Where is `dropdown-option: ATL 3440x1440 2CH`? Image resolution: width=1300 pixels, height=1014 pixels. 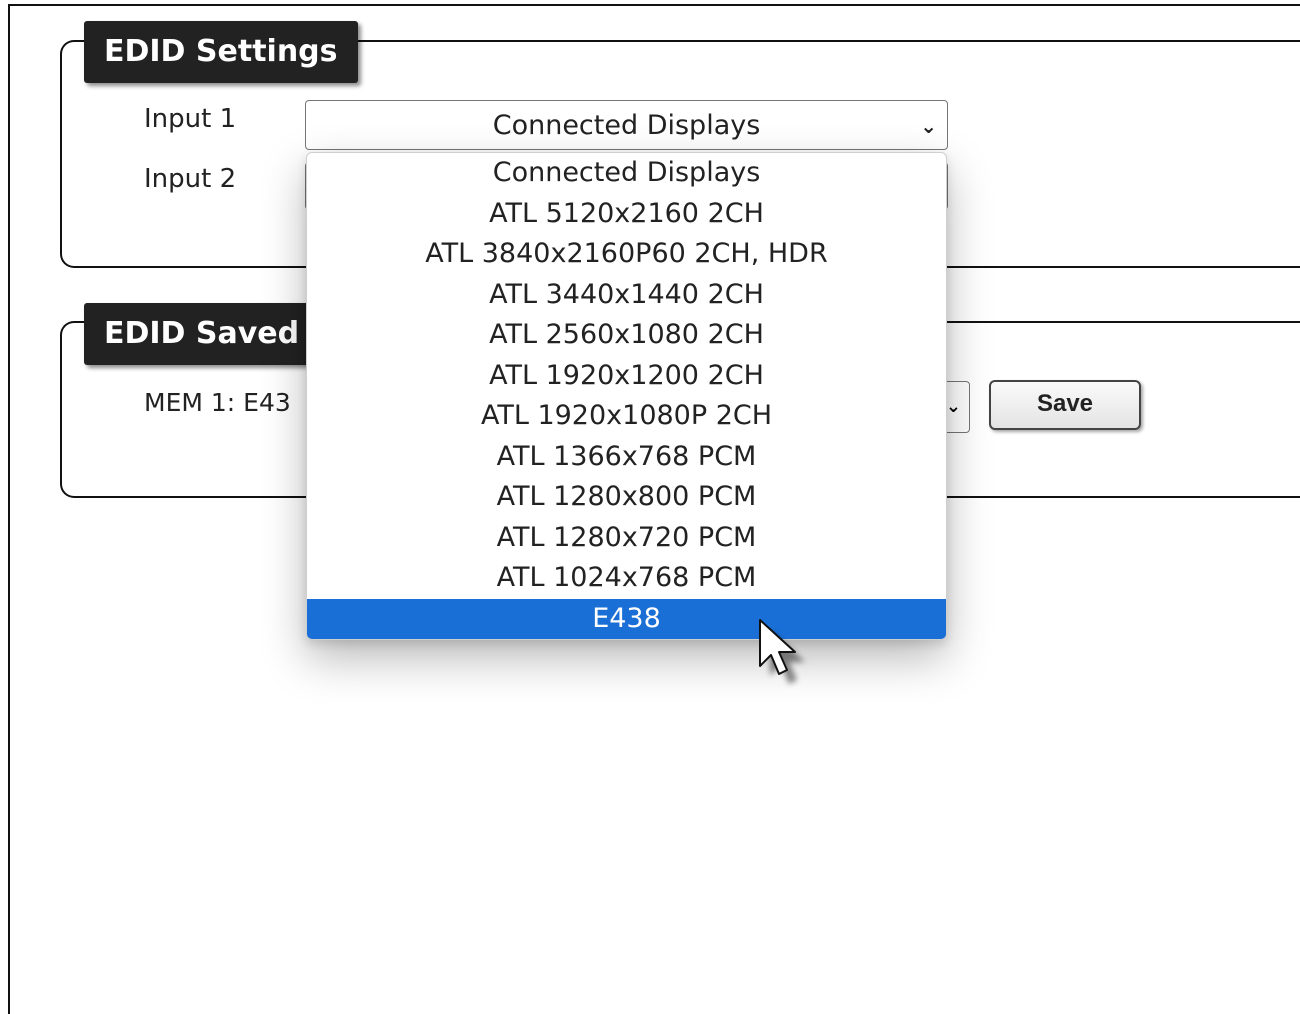 dropdown-option: ATL 3440x1440 2CH is located at coordinates (626, 295).